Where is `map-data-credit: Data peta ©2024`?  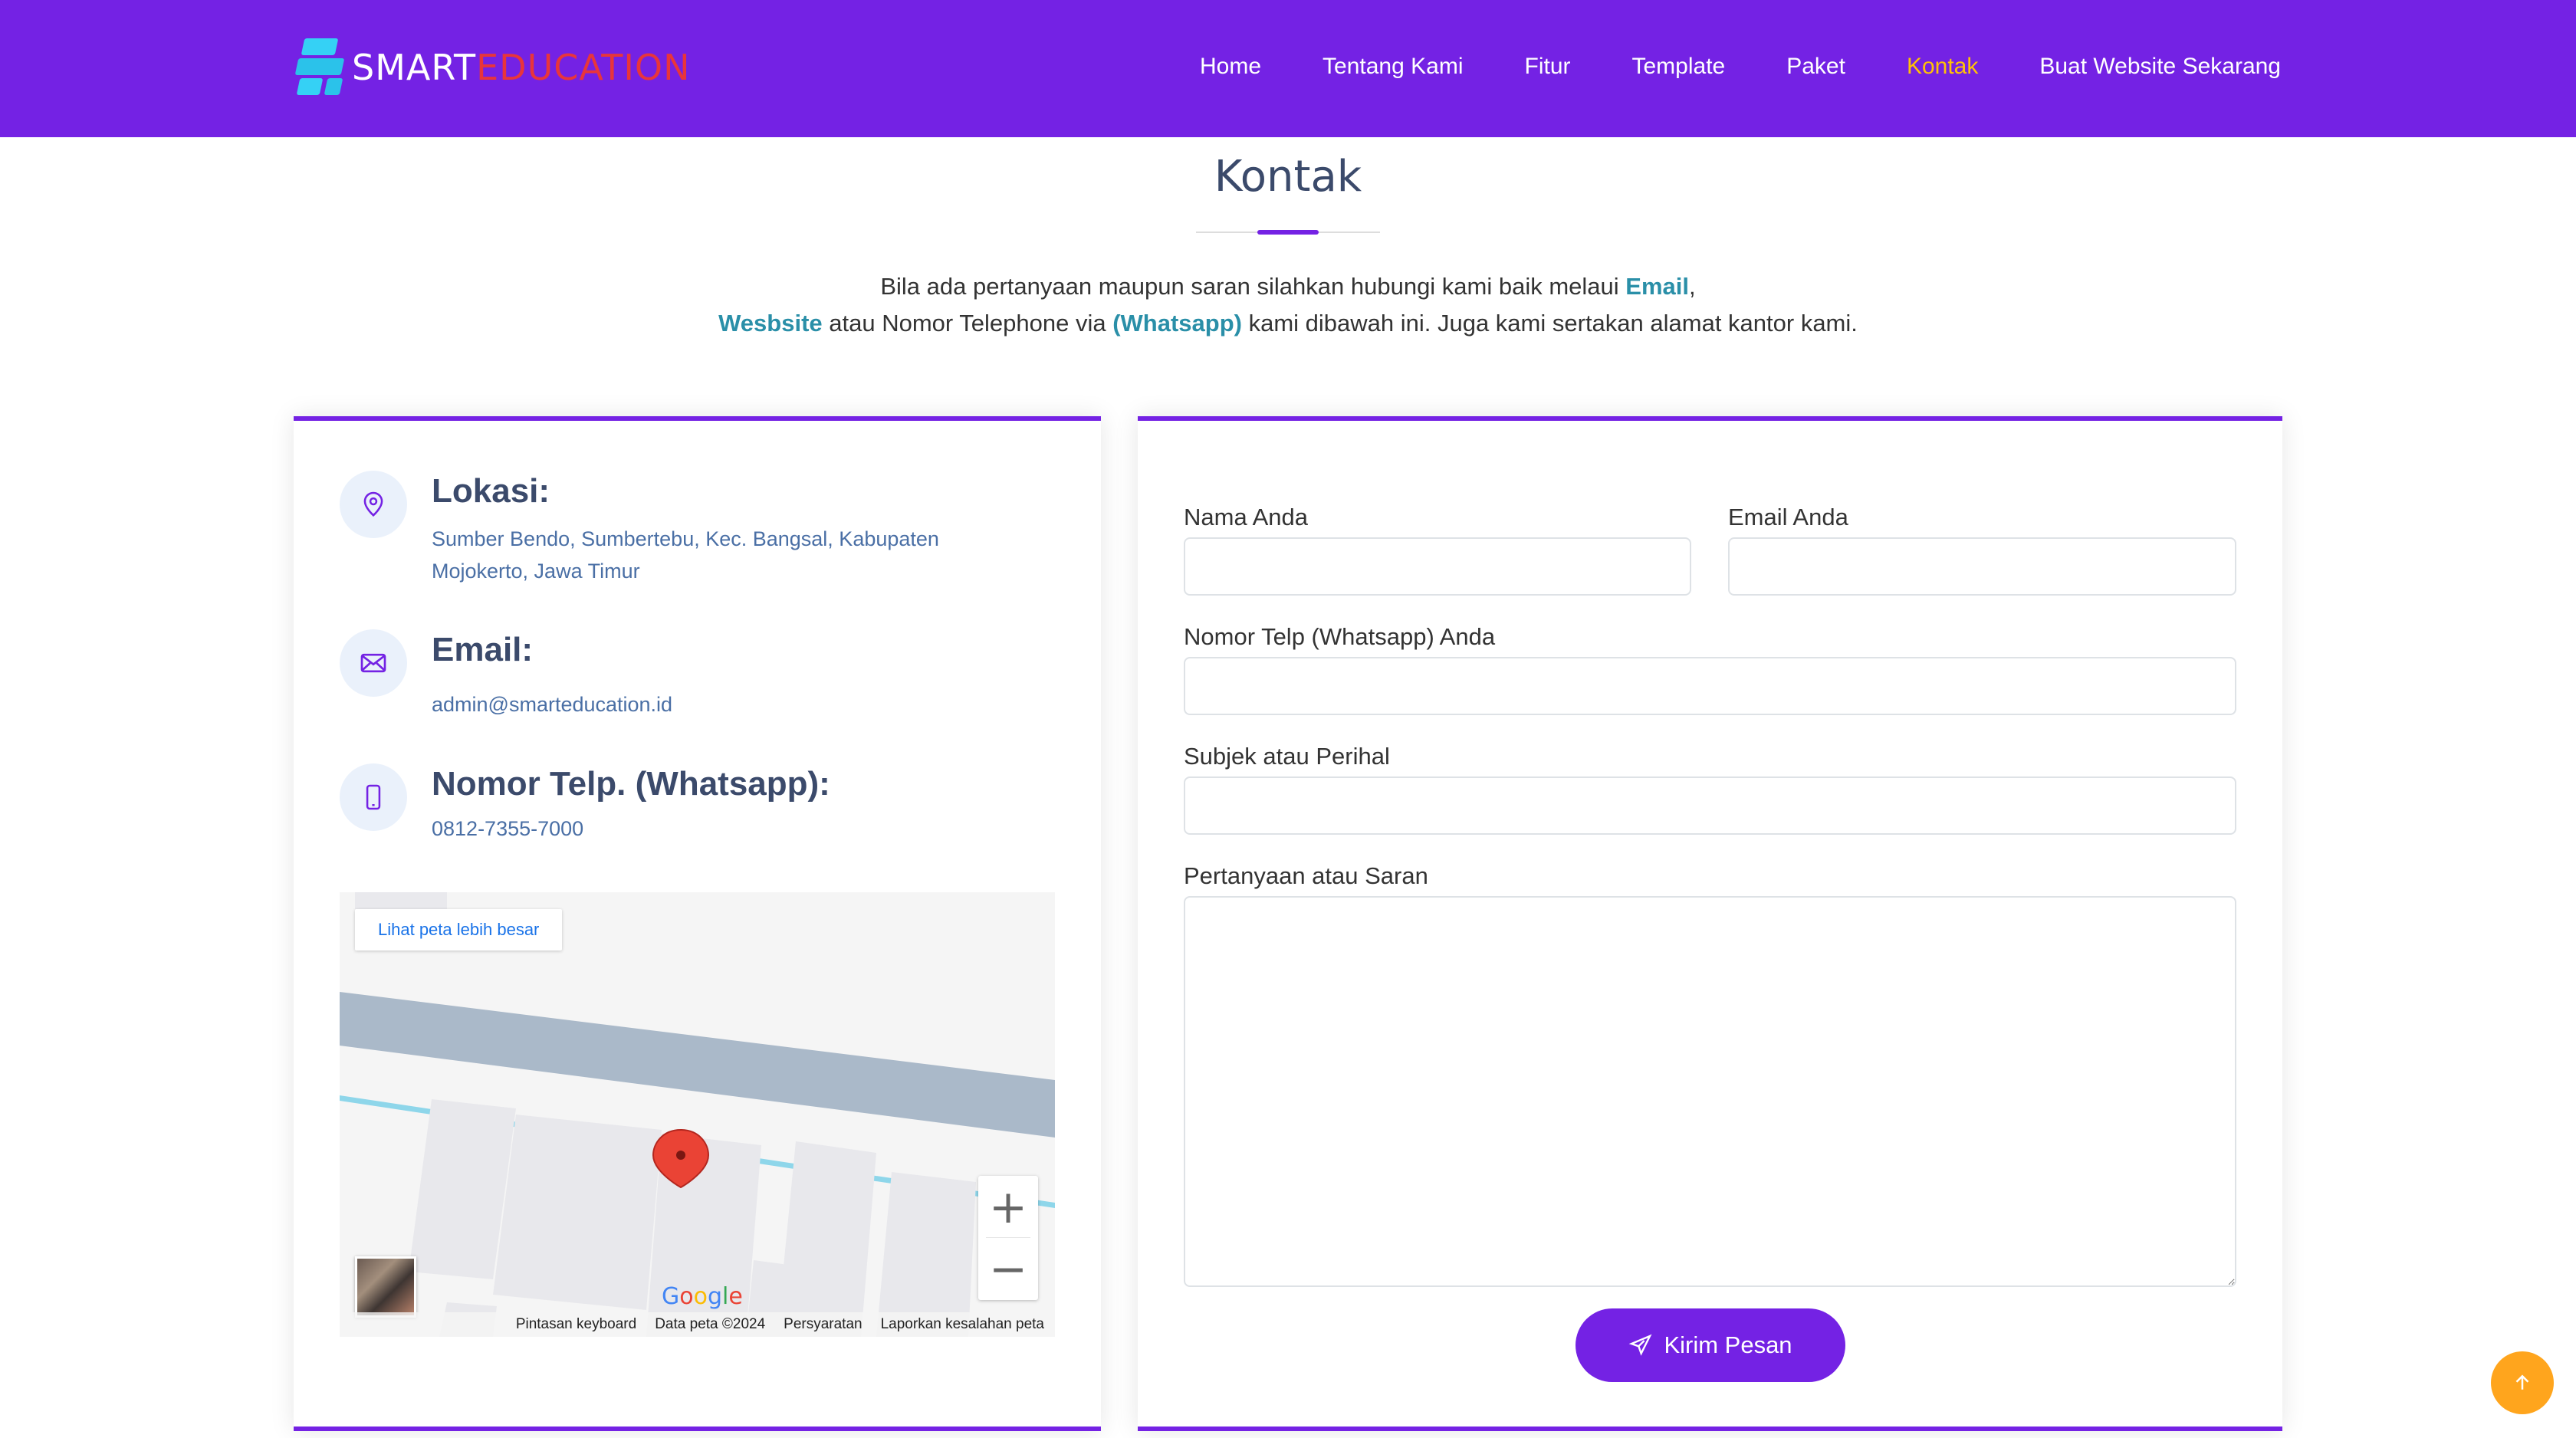
map-data-credit: Data peta ©2024 is located at coordinates (711, 1324).